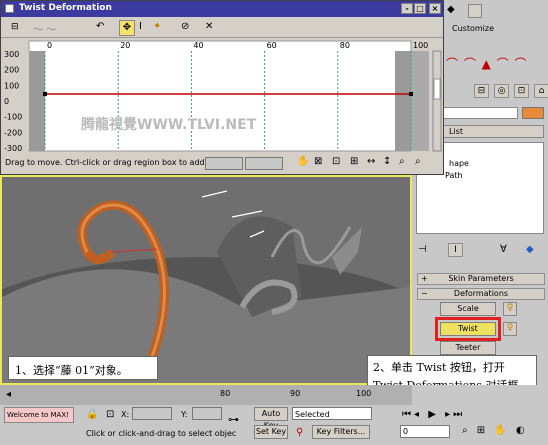 The width and height of the screenshot is (548, 445). What do you see at coordinates (473, 28) in the screenshot?
I see `customize-menu: Customize` at bounding box center [473, 28].